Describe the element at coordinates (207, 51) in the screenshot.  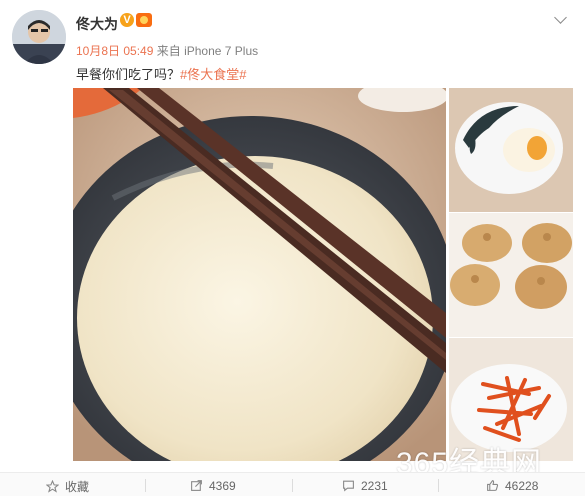
I see `post-source: 来自 iPhone 7 Plus` at that location.